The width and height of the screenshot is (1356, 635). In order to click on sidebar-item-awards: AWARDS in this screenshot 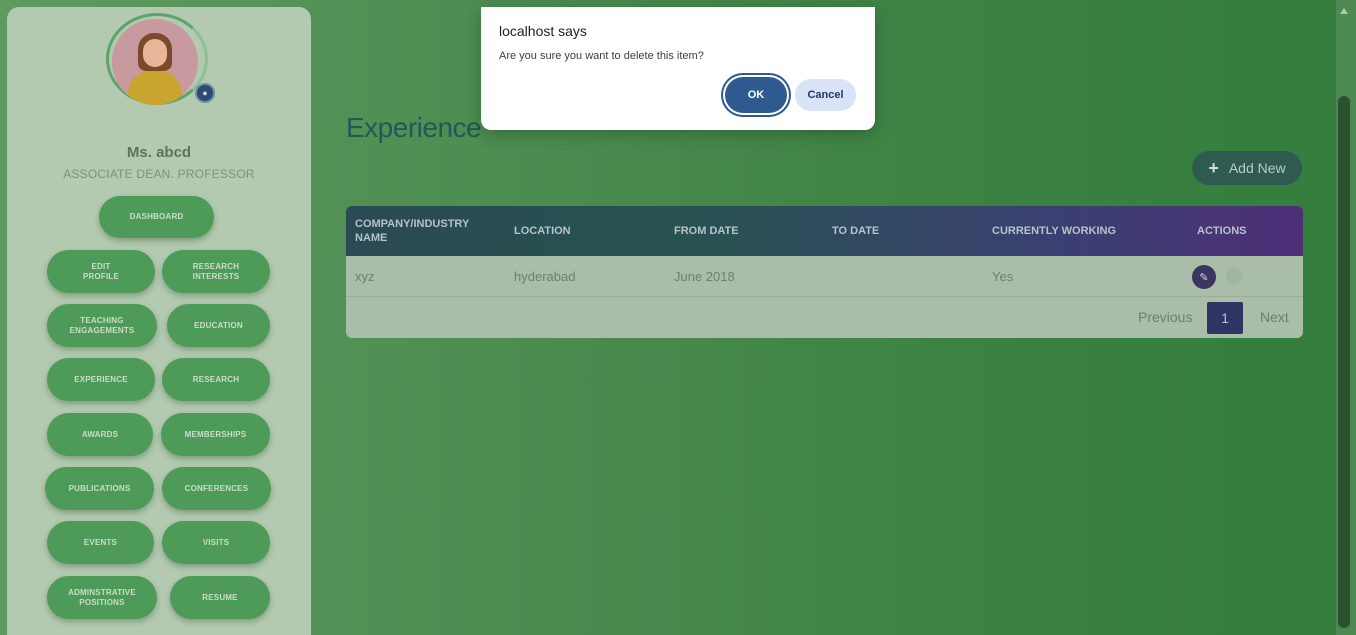, I will do `click(100, 434)`.